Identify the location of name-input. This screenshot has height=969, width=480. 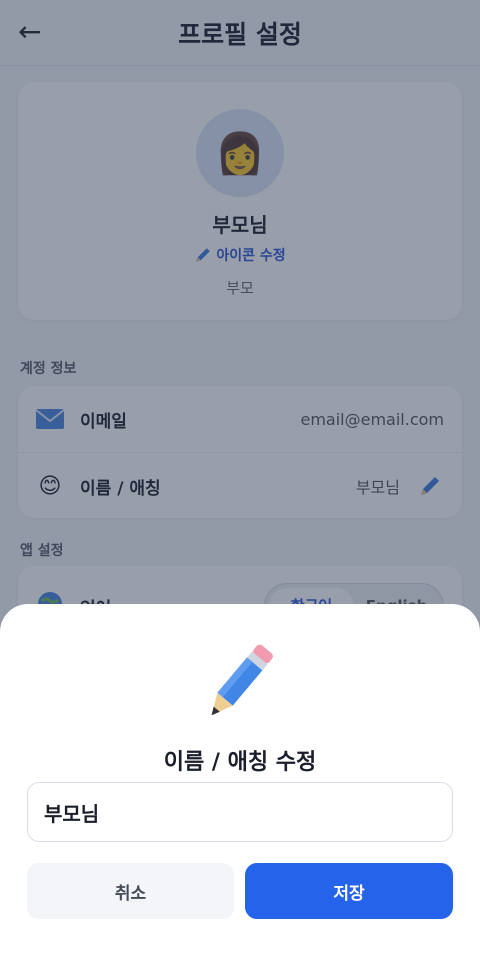
(240, 812).